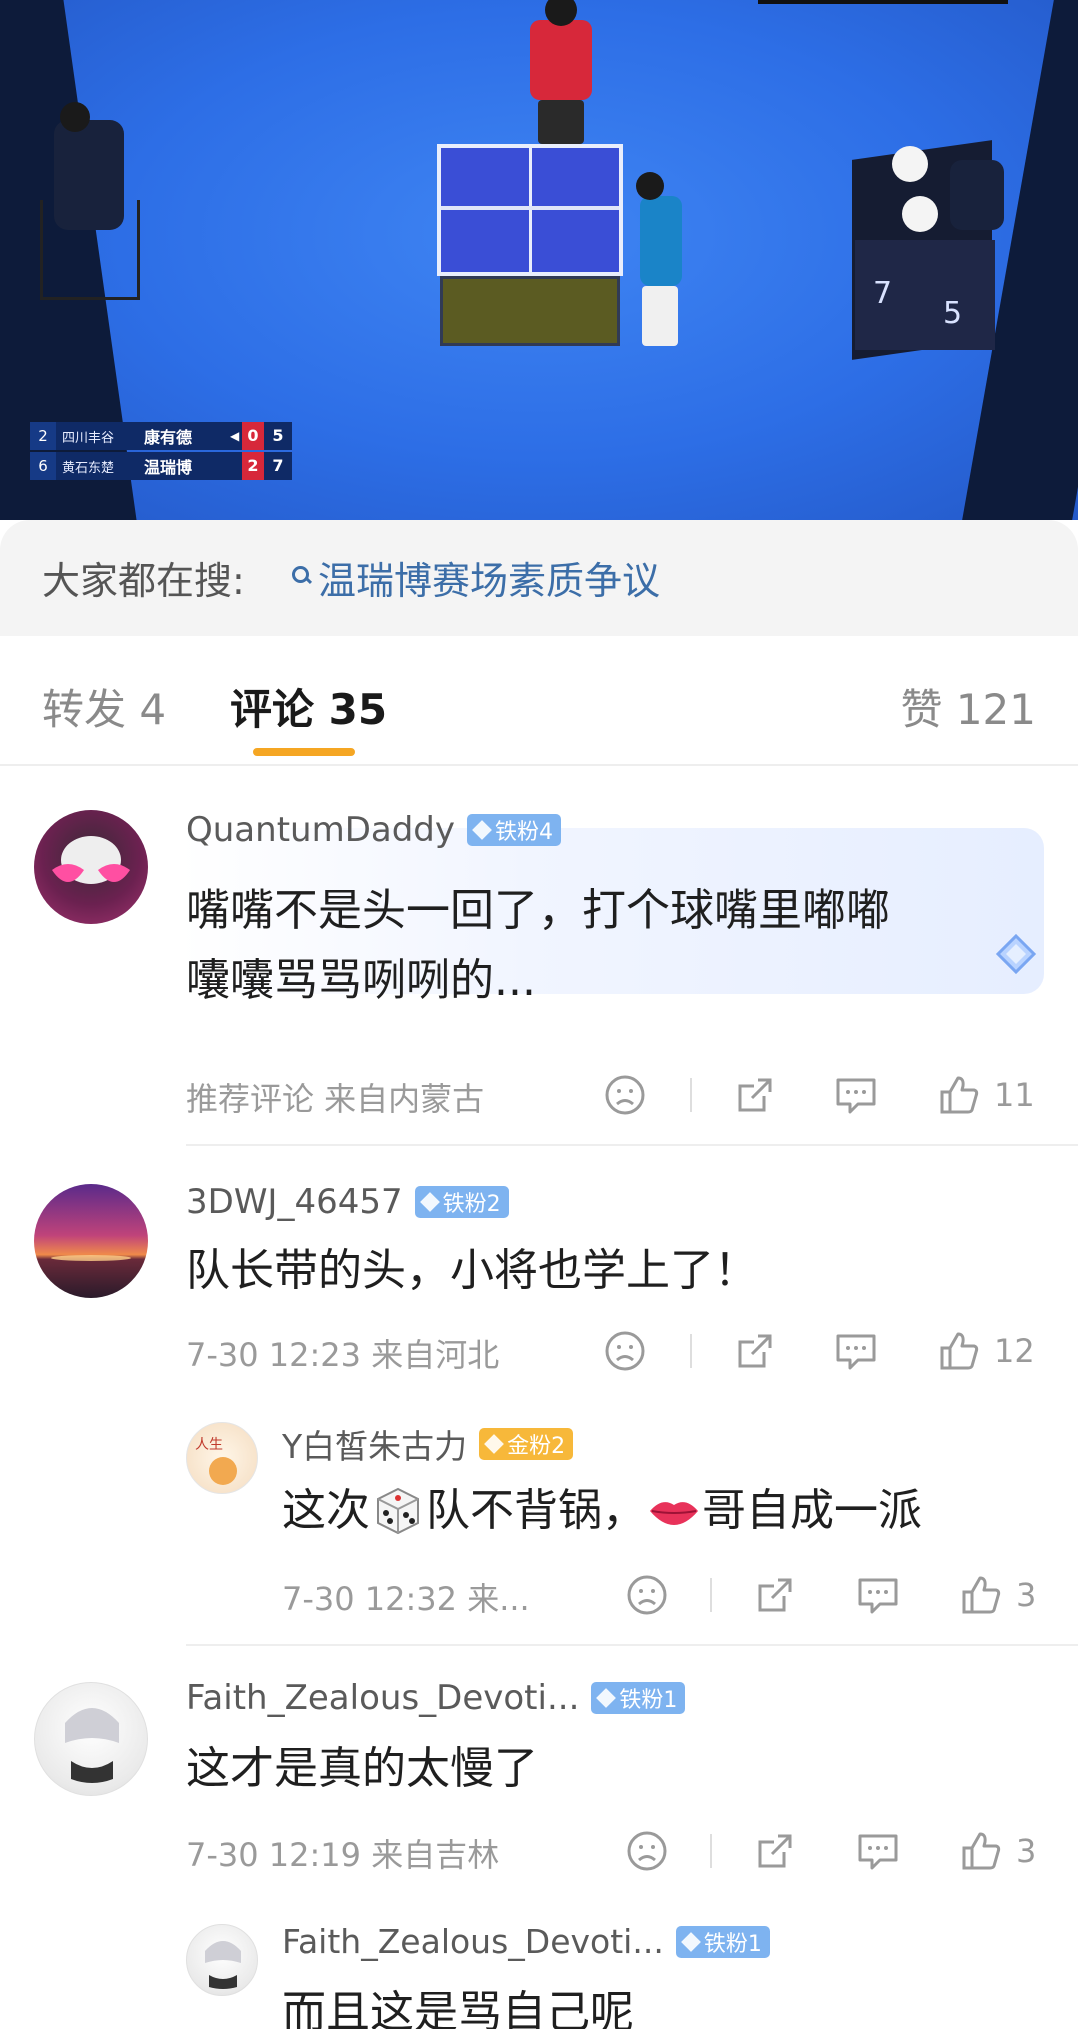 Image resolution: width=1078 pixels, height=2029 pixels. Describe the element at coordinates (347, 1202) in the screenshot. I see `comment-username: 3DWJ_46457 铁粉2` at that location.